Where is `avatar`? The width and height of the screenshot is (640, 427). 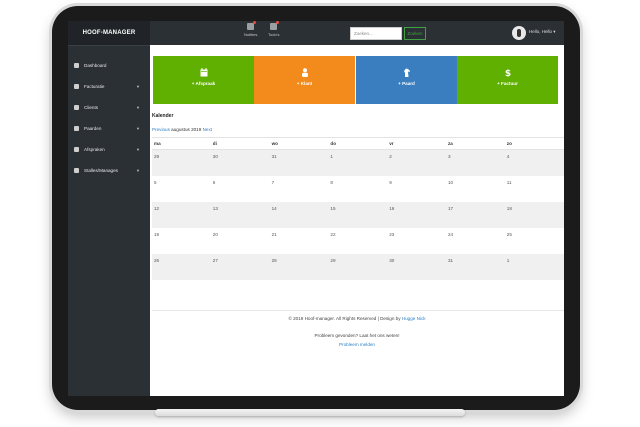 avatar is located at coordinates (519, 33).